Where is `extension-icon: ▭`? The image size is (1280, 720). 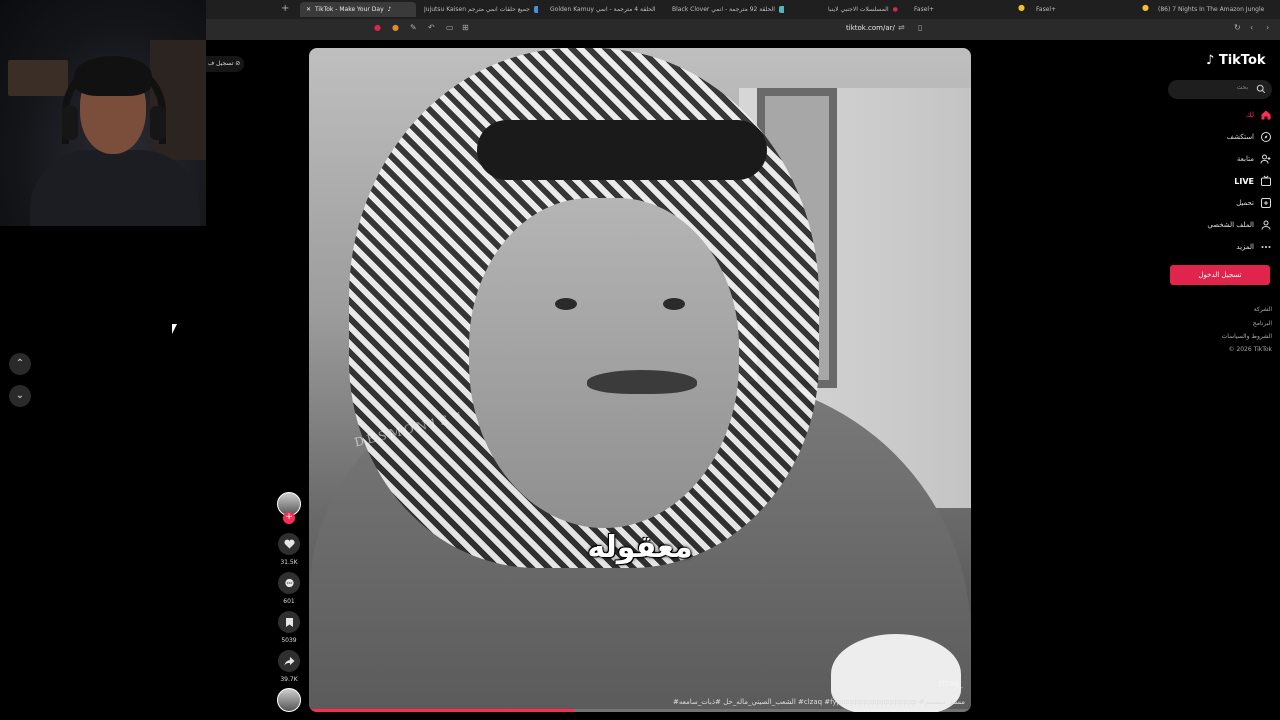 extension-icon: ▭ is located at coordinates (450, 27).